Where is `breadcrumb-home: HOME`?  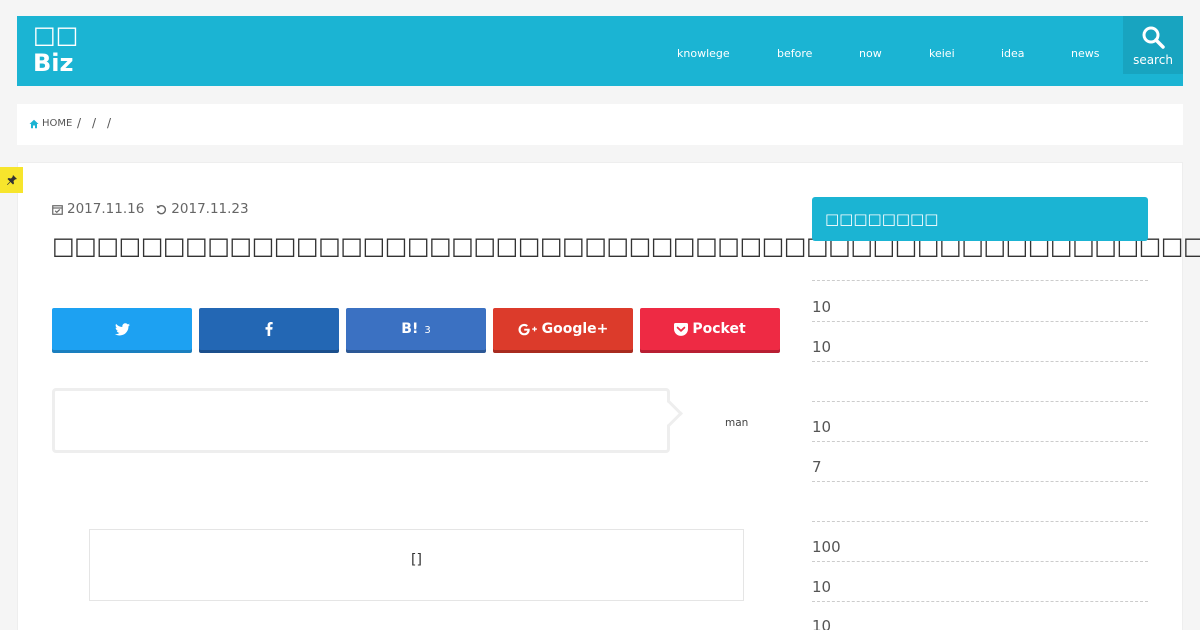 breadcrumb-home: HOME is located at coordinates (50, 123).